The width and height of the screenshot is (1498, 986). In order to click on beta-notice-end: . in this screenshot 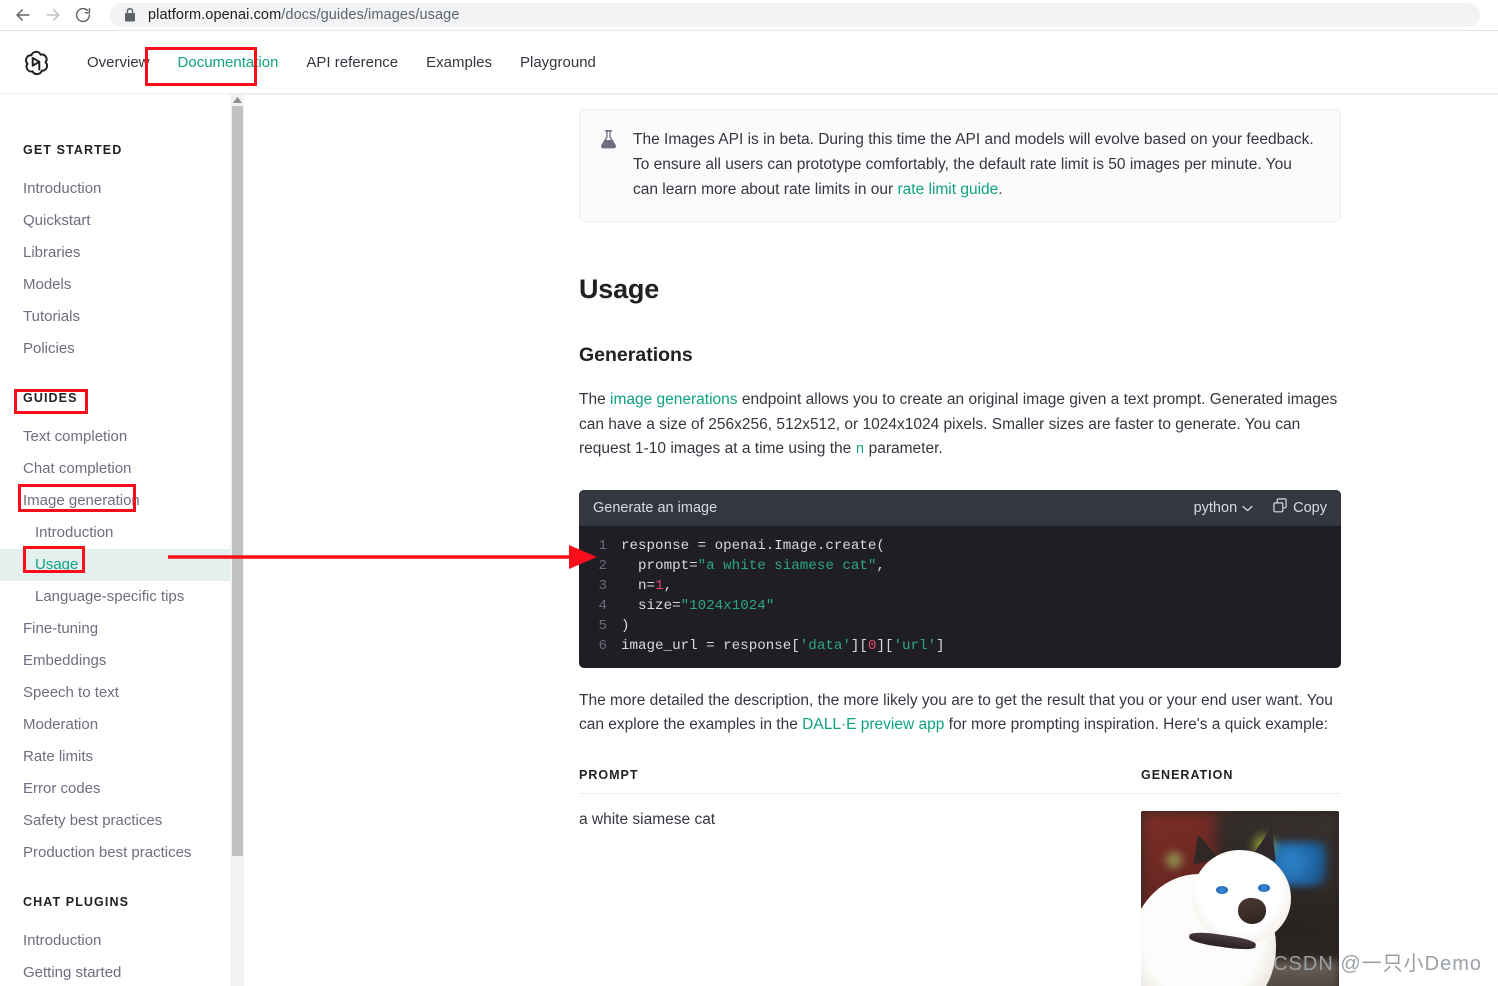, I will do `click(1000, 189)`.